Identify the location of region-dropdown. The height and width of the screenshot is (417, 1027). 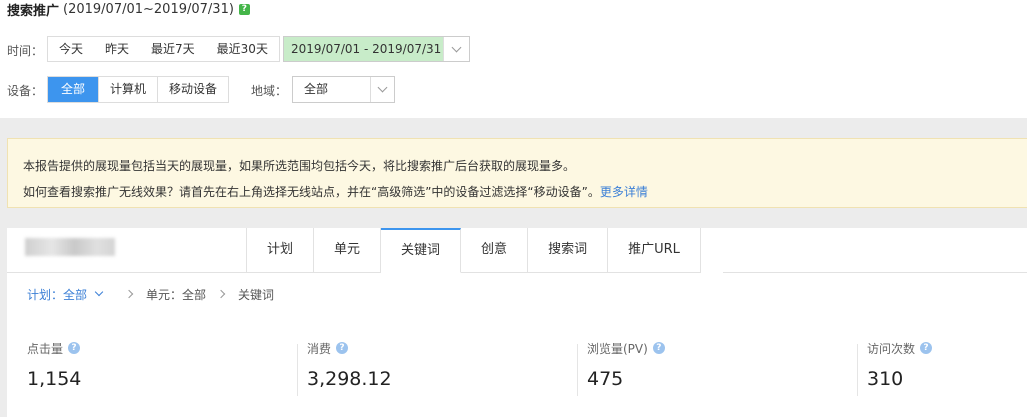
(382, 89).